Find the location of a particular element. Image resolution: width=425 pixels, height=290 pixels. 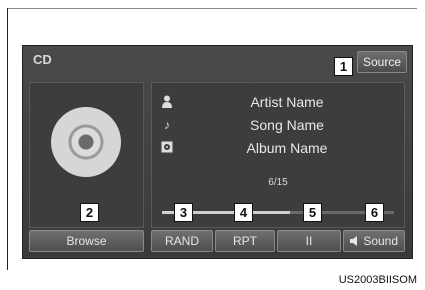

repeat-button: RPT is located at coordinates (245, 241).